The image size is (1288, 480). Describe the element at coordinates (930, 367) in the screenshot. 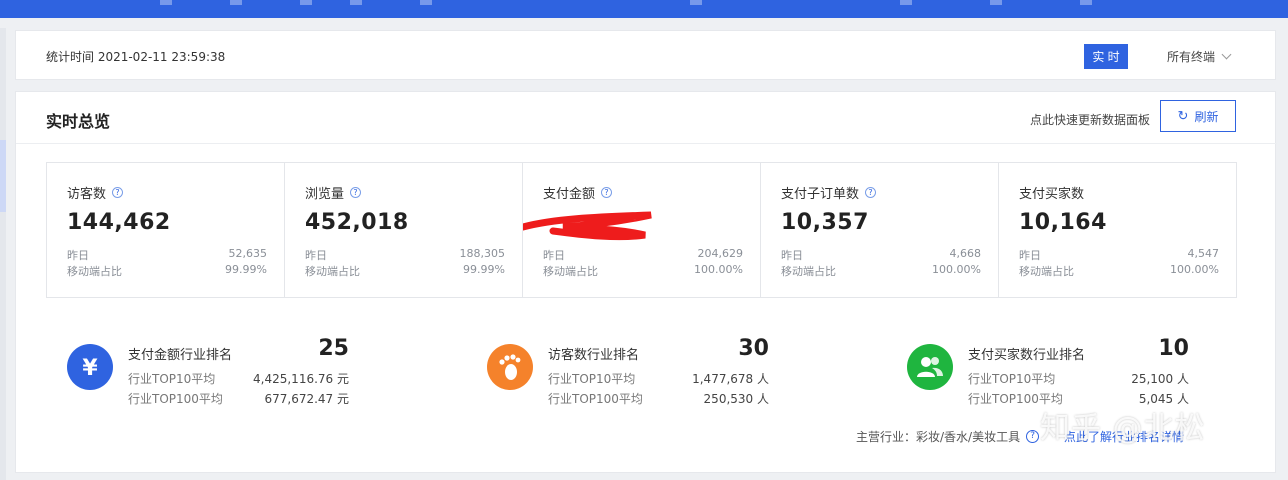

I see `users-icon` at that location.